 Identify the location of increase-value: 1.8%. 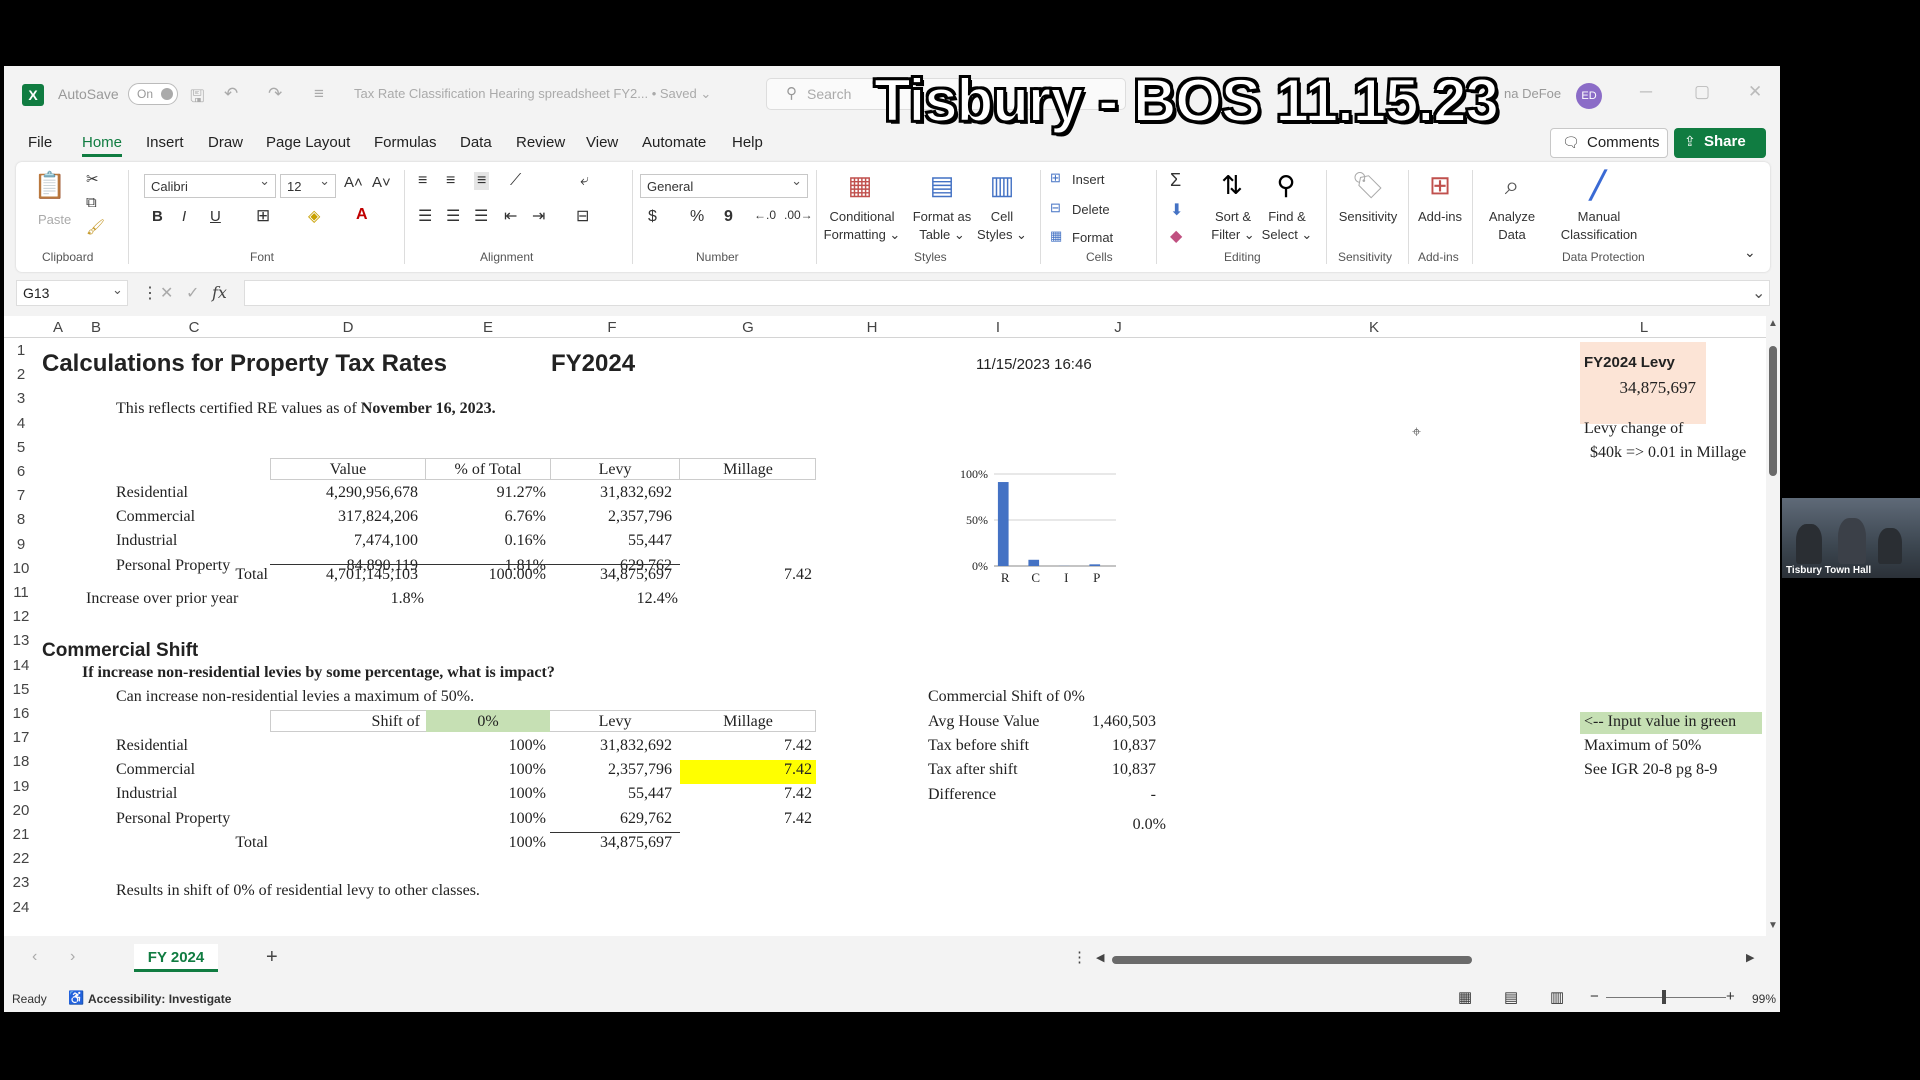
(347, 599).